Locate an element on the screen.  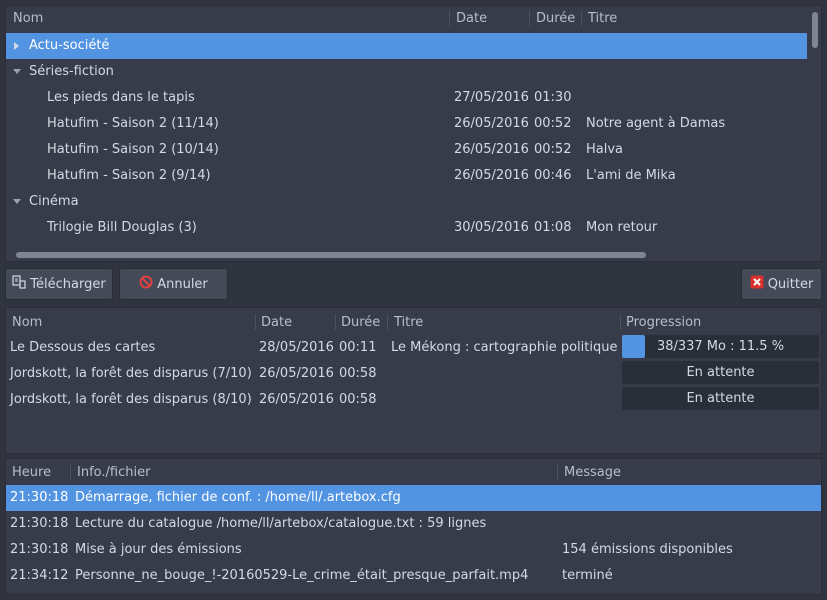
tree-group-actu-societe: Actu-société is located at coordinates (406, 46).